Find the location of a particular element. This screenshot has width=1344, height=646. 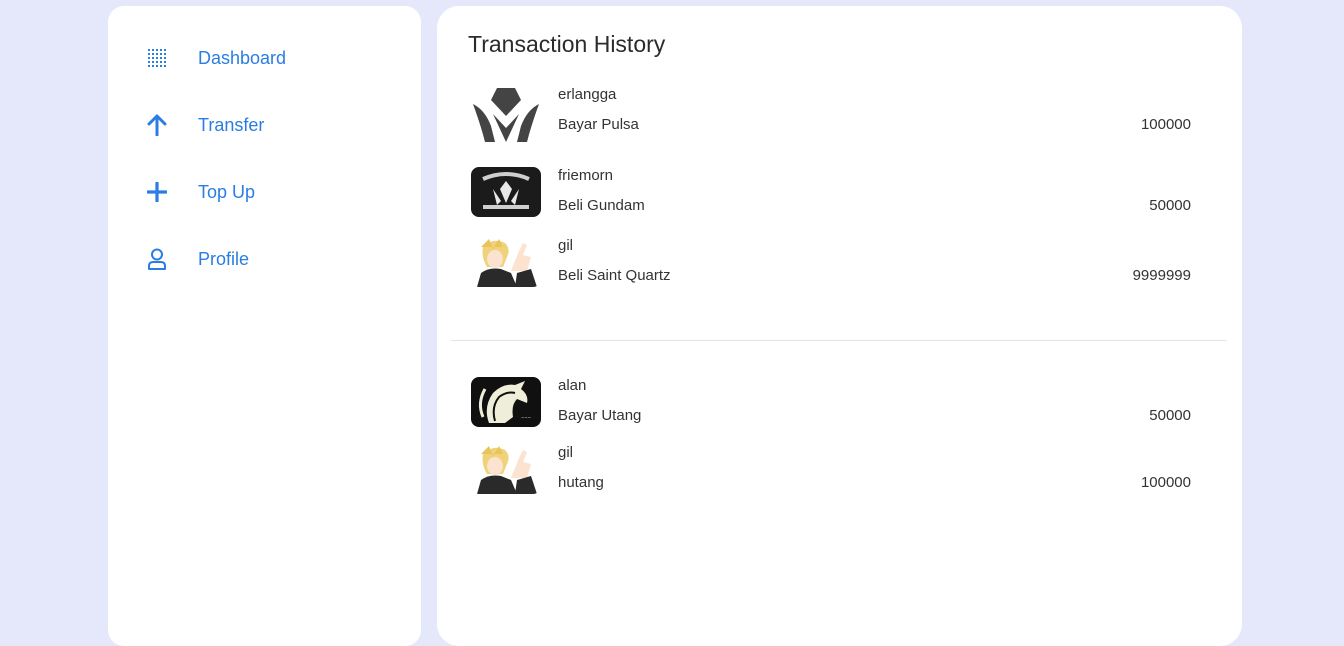

plus-icon is located at coordinates (157, 192).